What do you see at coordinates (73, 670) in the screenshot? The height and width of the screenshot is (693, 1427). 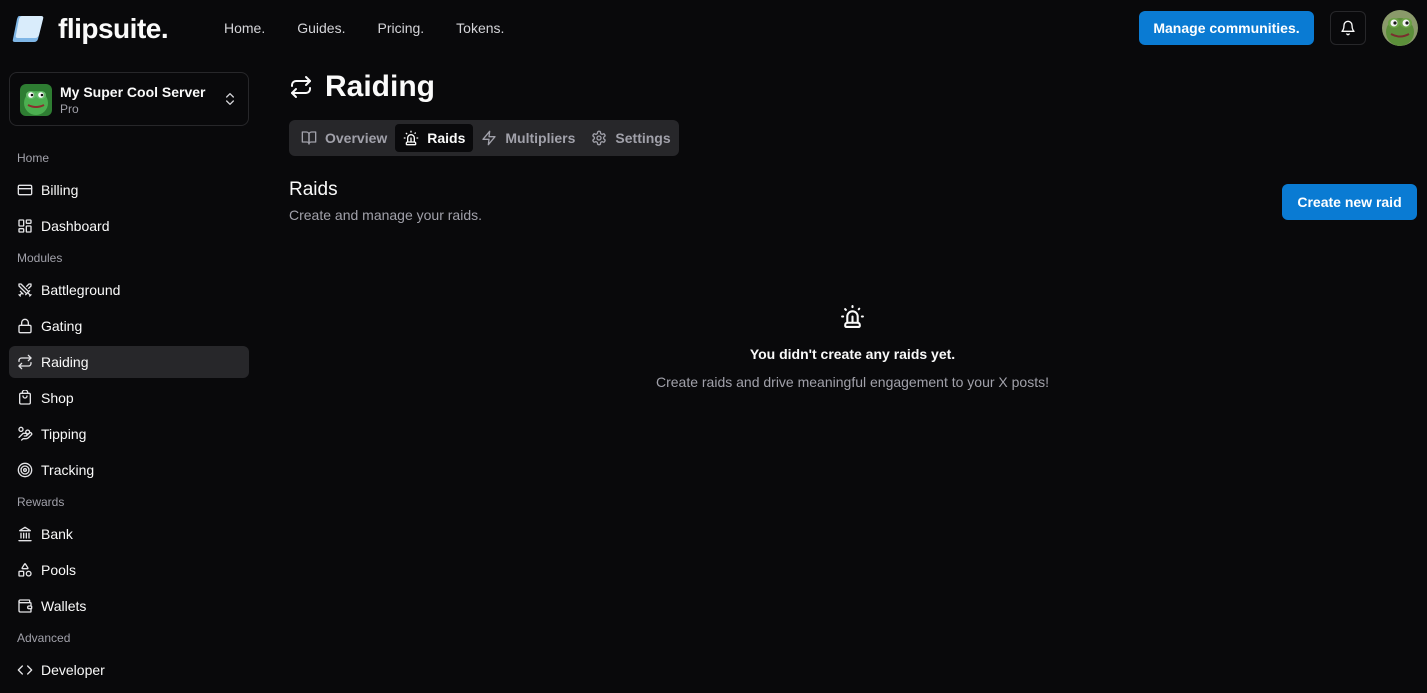 I see `sidebar-item-label: Developer` at bounding box center [73, 670].